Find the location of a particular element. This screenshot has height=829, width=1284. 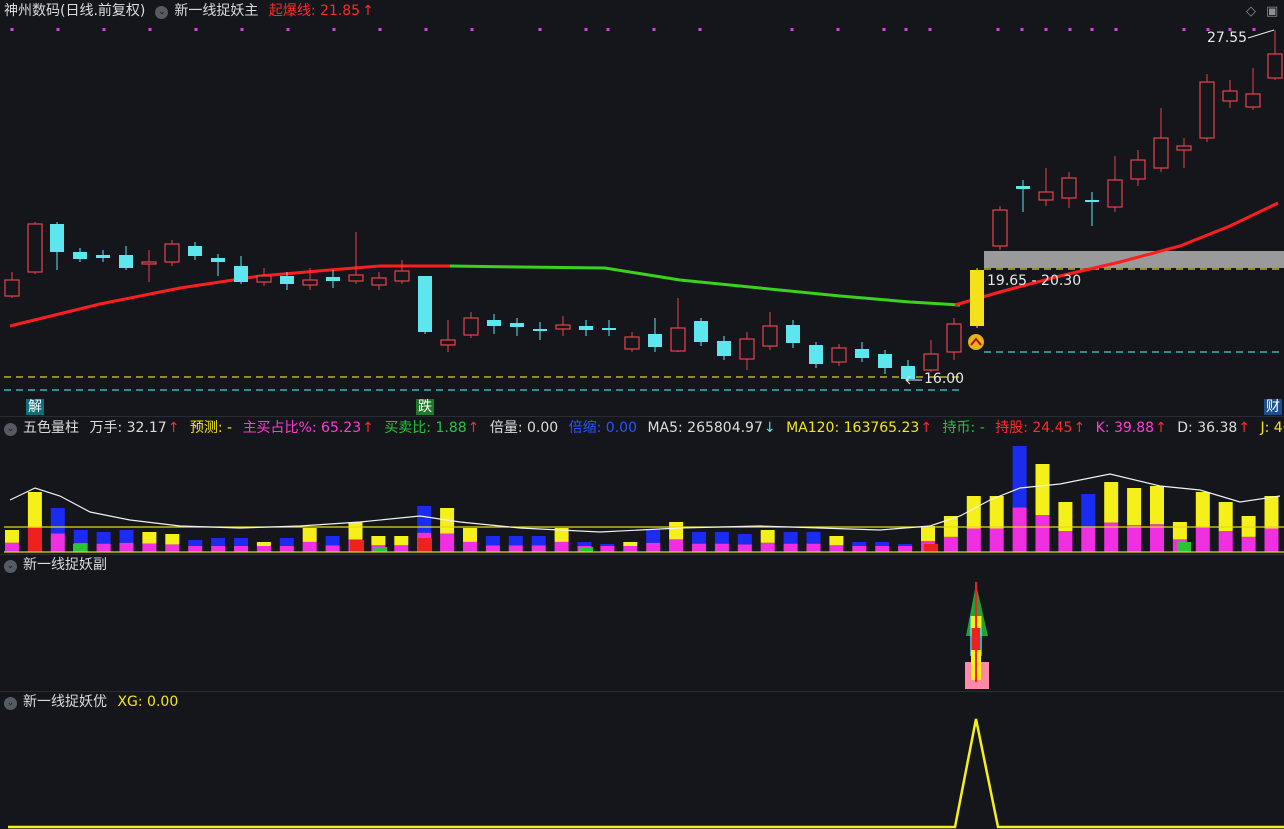

dropdown-icon: ⌄ is located at coordinates (162, 12).